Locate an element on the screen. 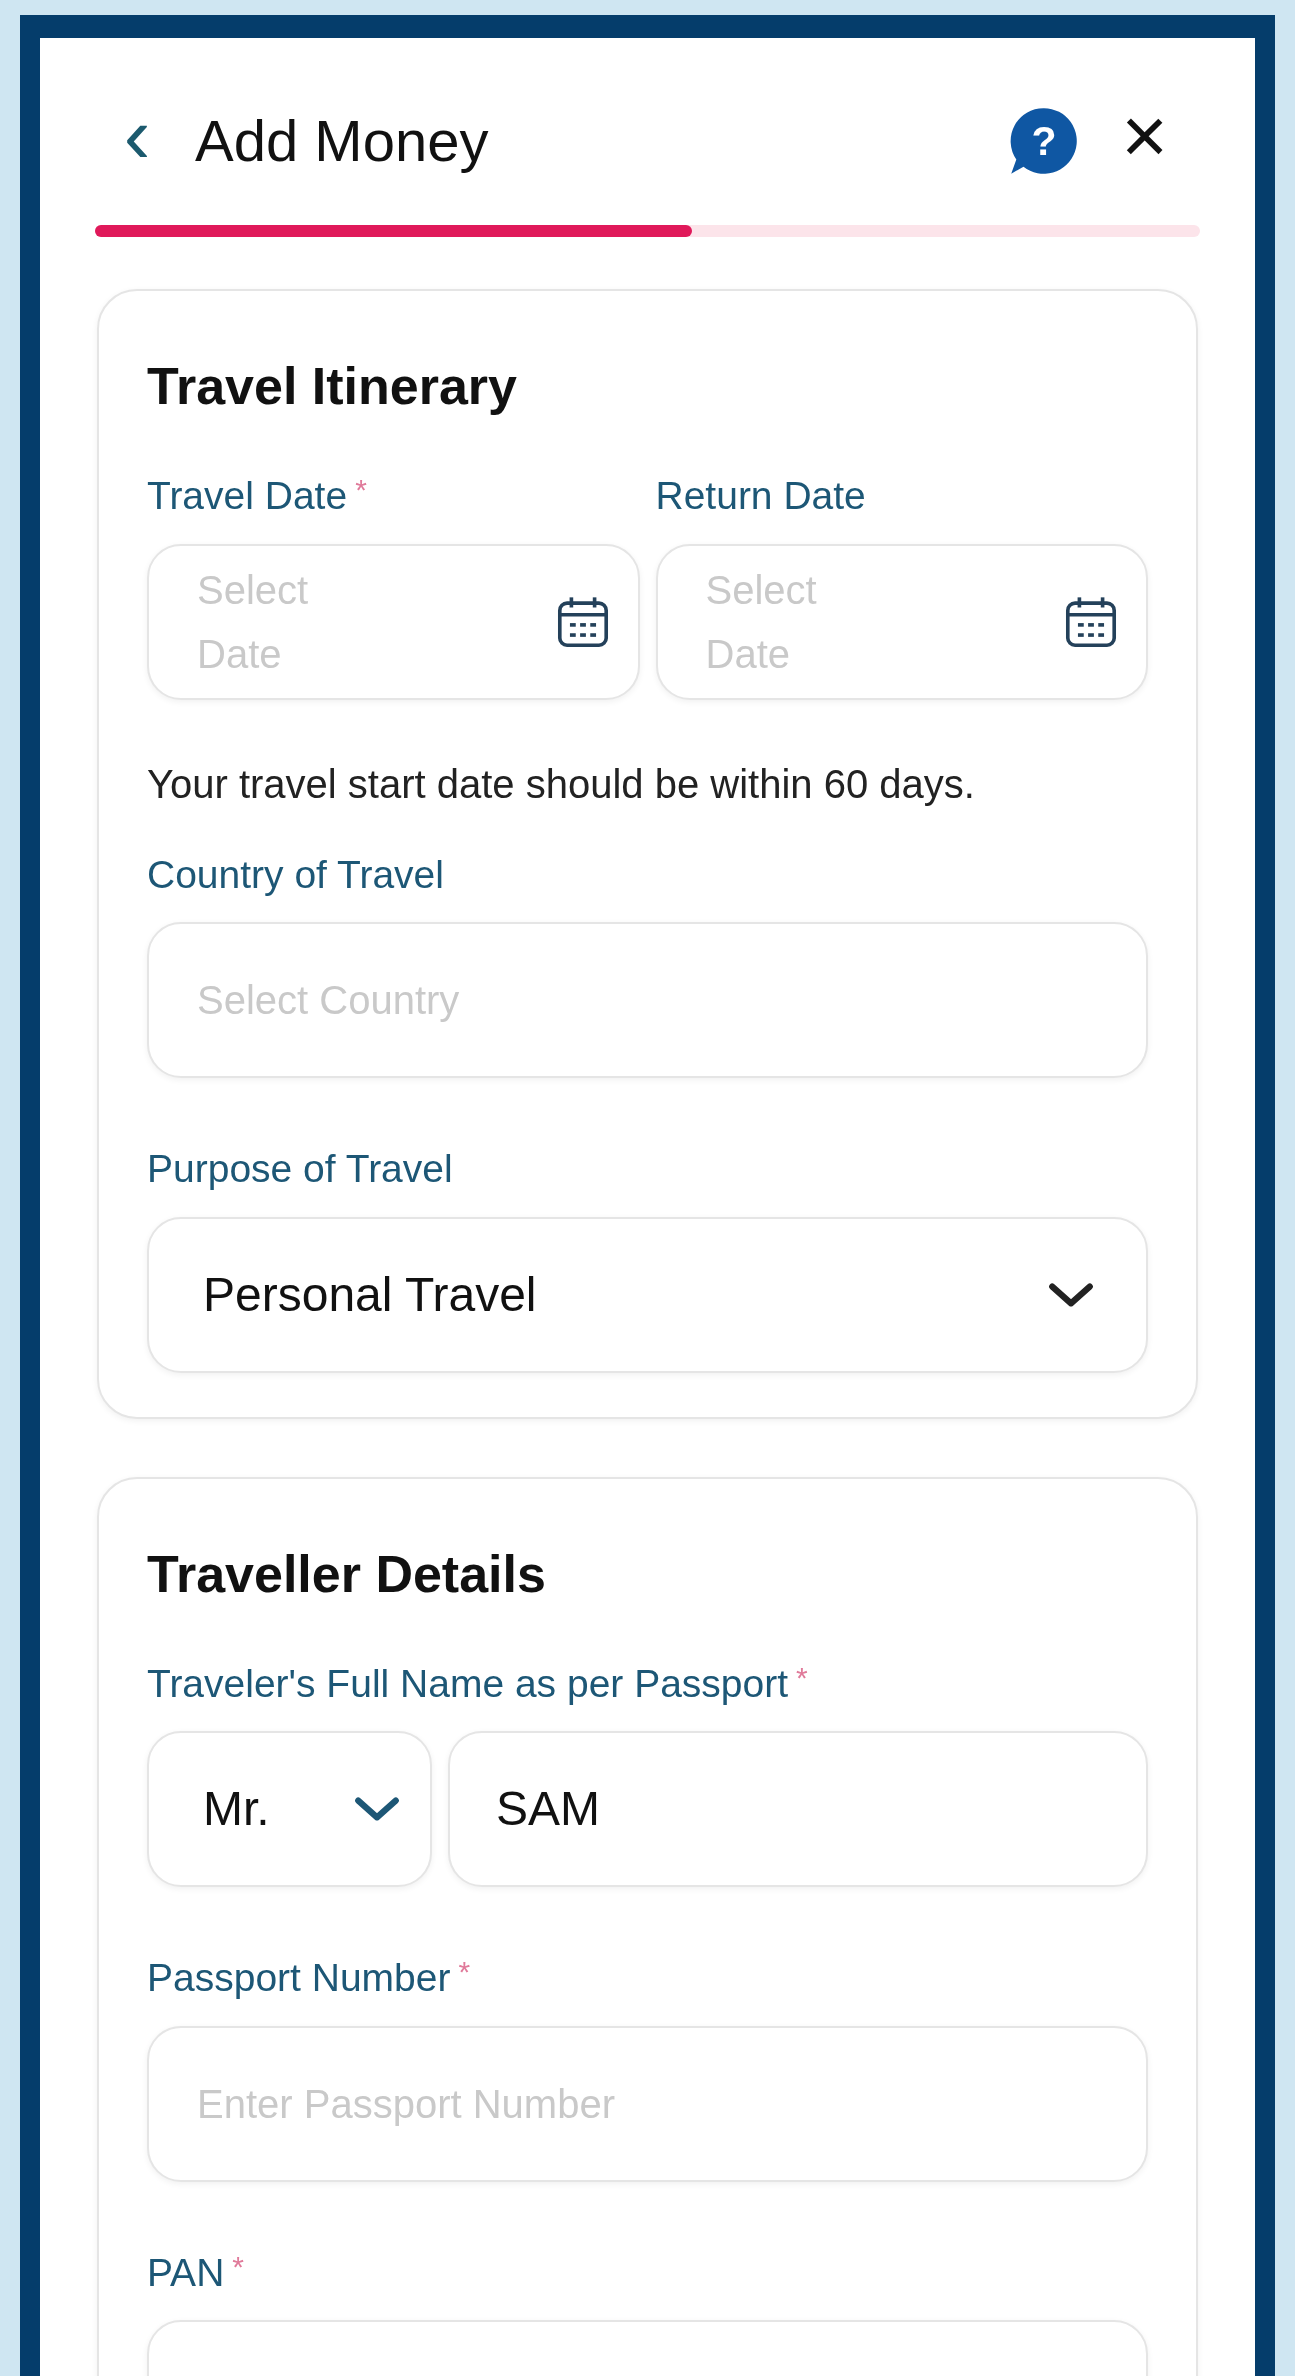  field-label: Traveler's Full Name as per Passport is located at coordinates (468, 1683).